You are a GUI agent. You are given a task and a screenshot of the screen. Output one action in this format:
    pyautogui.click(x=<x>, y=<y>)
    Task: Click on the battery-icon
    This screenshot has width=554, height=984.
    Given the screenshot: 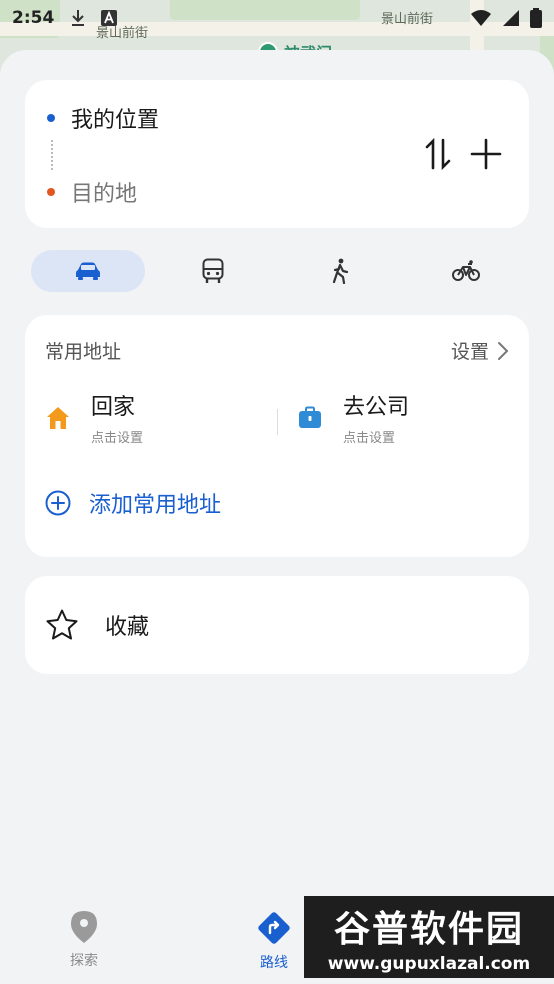 What is the action you would take?
    pyautogui.click(x=536, y=18)
    